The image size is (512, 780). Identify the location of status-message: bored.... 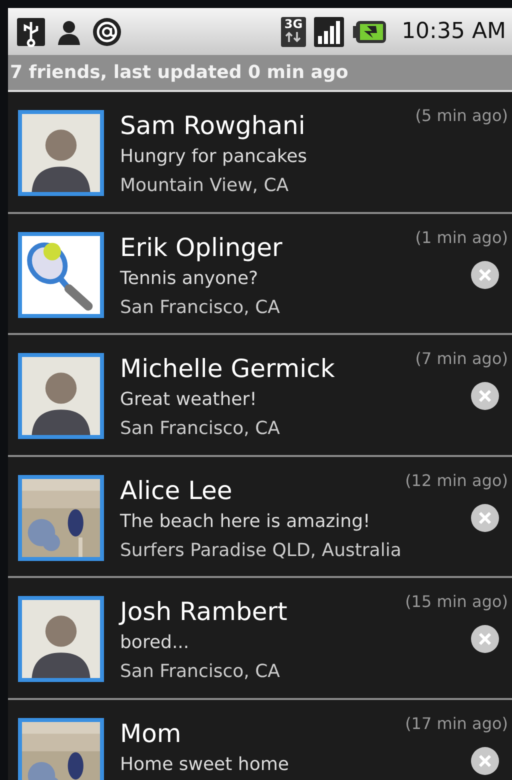
(155, 643).